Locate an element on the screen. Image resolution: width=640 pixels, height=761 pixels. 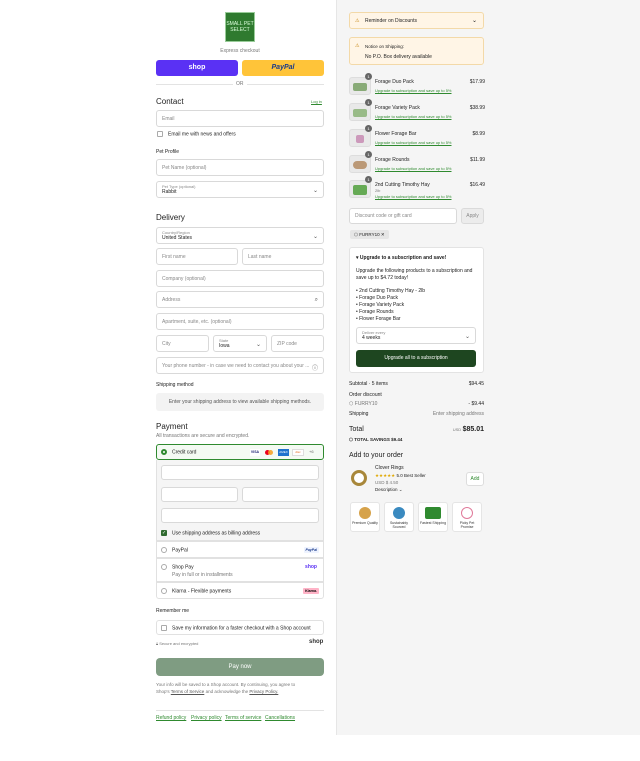
cancellations-link: Cancellations is located at coordinates (280, 718).